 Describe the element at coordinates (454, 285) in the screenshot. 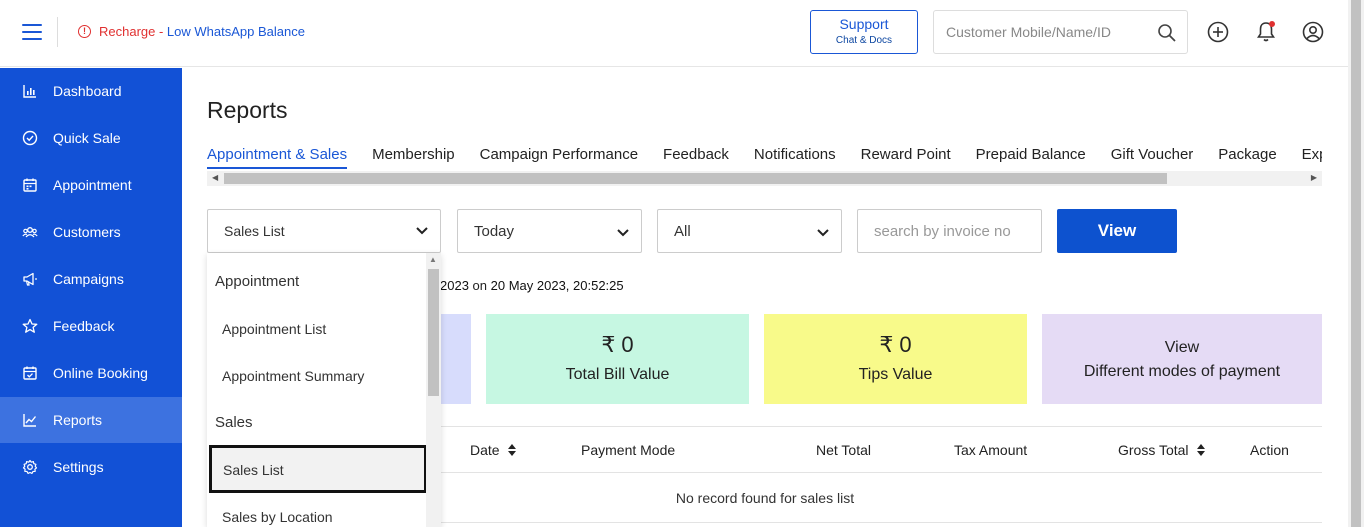

I see `last-updated-year: 2023` at that location.